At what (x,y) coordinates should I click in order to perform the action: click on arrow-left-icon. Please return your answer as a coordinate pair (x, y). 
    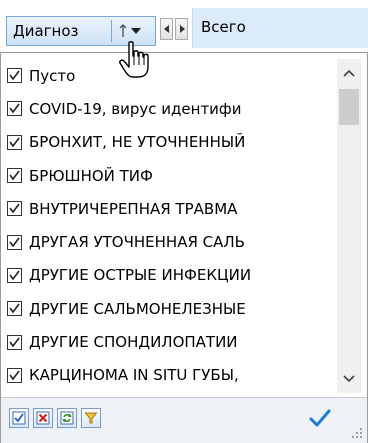
    Looking at the image, I should click on (166, 29).